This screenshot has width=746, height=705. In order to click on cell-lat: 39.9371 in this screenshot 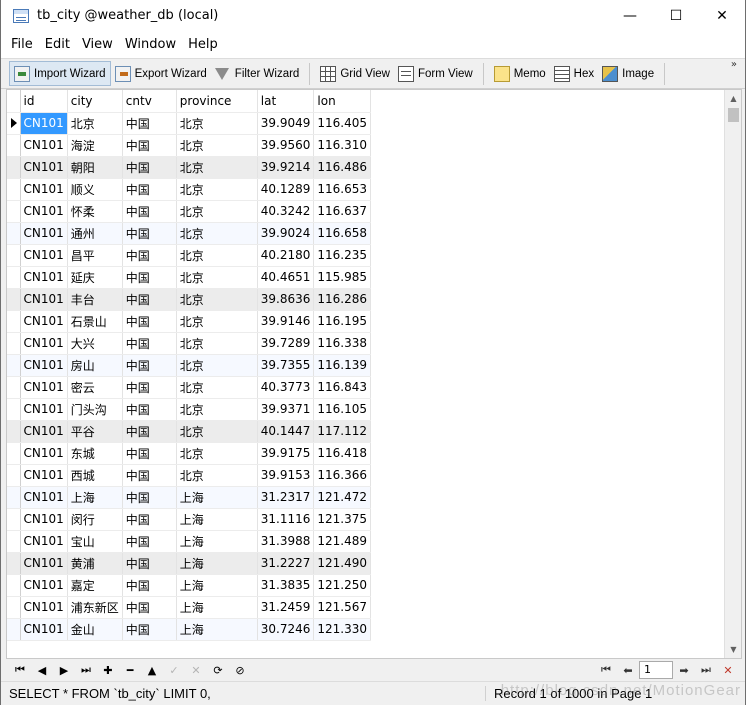, I will do `click(286, 409)`.